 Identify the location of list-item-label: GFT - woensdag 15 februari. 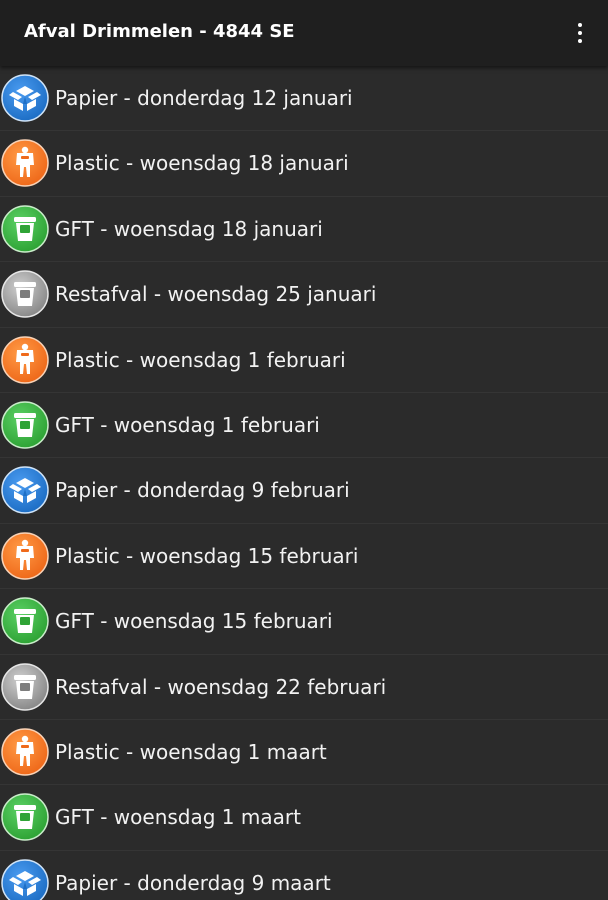
(194, 621).